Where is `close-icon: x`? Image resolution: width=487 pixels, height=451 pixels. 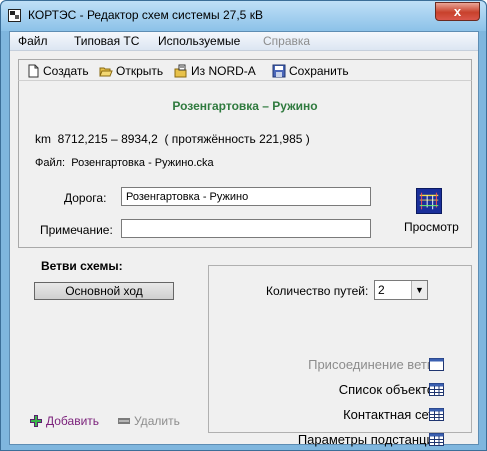
close-icon: x is located at coordinates (457, 11).